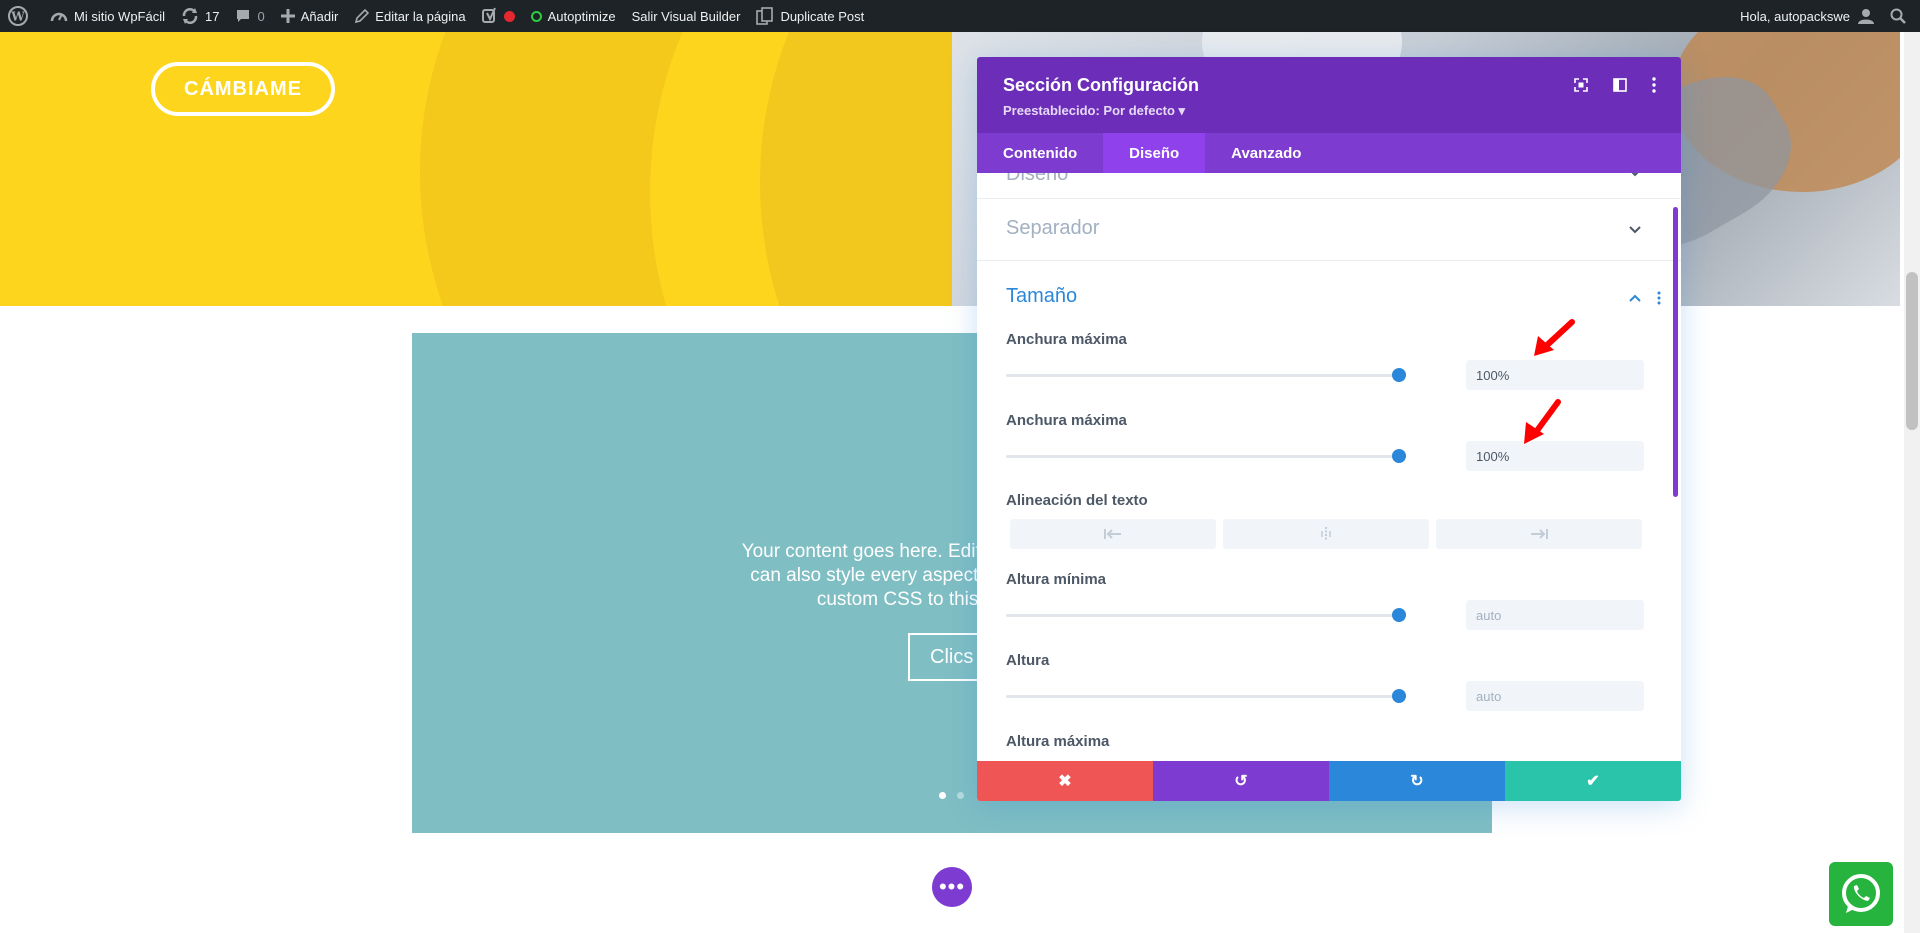 The width and height of the screenshot is (1920, 933). Describe the element at coordinates (1266, 153) in the screenshot. I see `tab-avanzado: Avanzado` at that location.